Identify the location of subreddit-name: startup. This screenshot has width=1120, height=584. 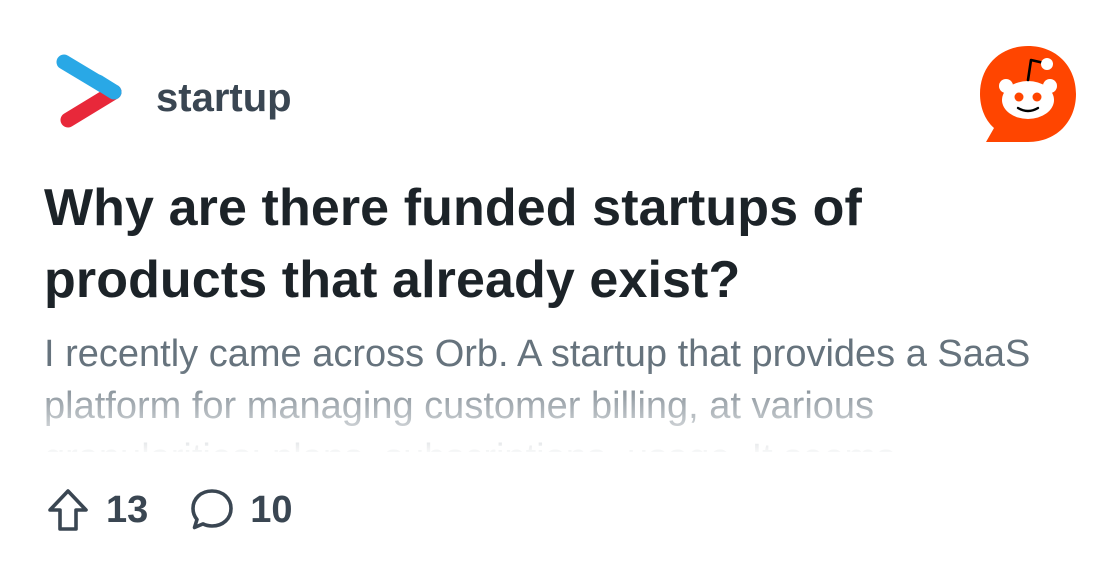
(224, 98).